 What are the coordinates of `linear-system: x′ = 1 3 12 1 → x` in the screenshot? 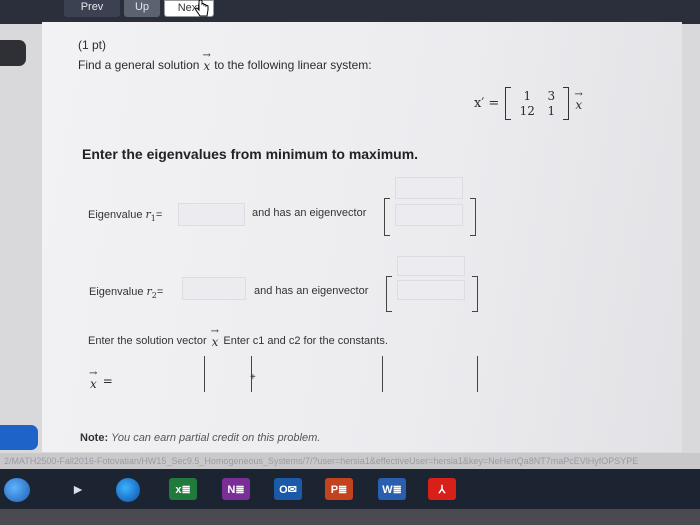 It's located at (528, 103).